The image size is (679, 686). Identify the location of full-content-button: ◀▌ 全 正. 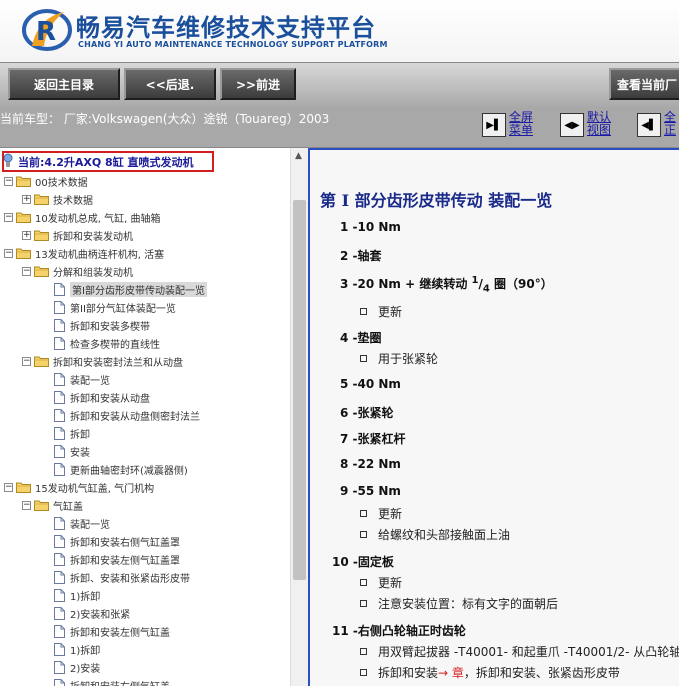
(656, 124).